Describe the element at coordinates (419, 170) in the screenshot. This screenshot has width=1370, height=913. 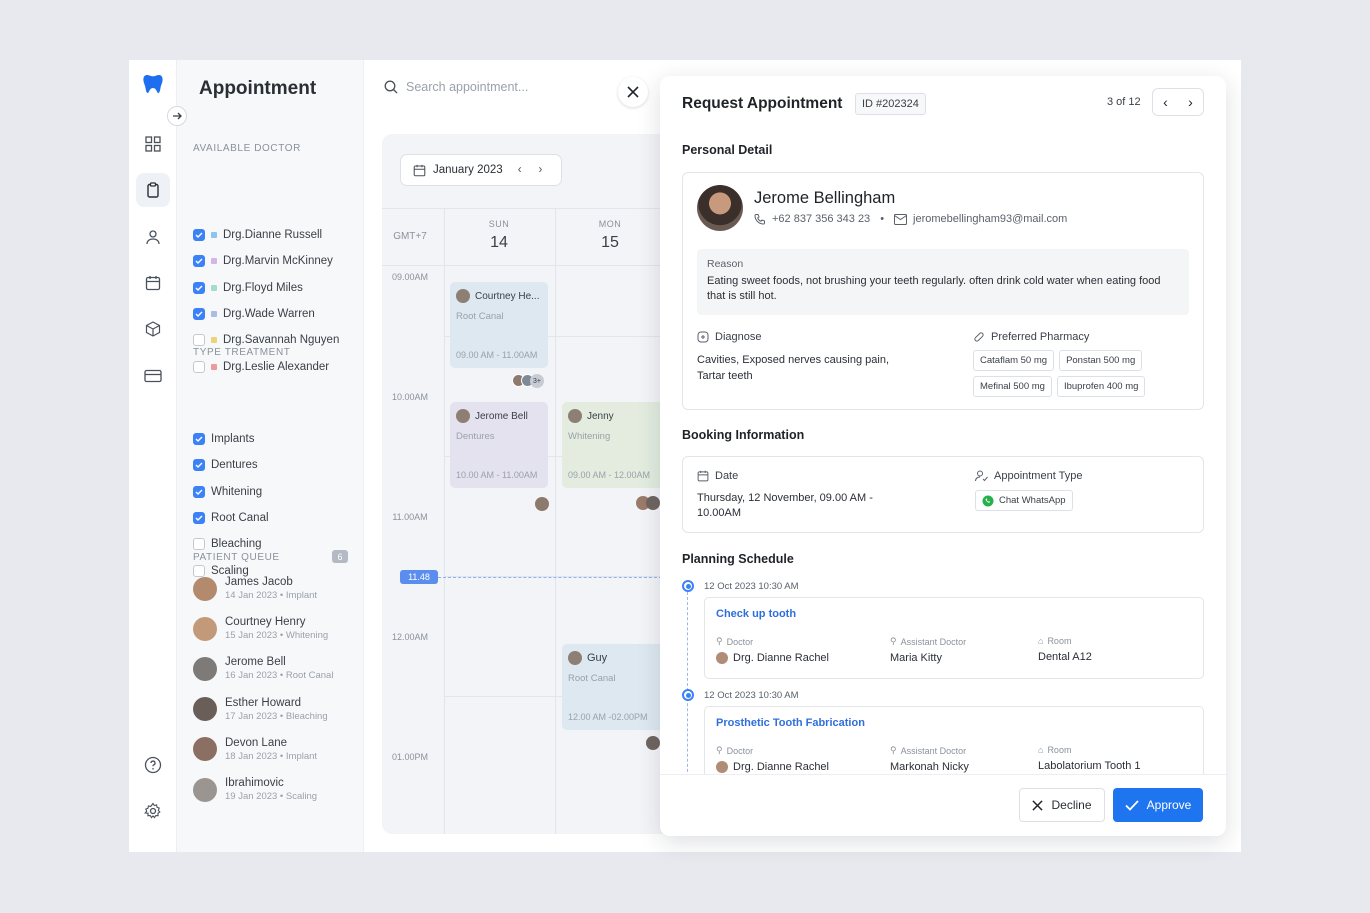
I see `calendar-icon` at that location.